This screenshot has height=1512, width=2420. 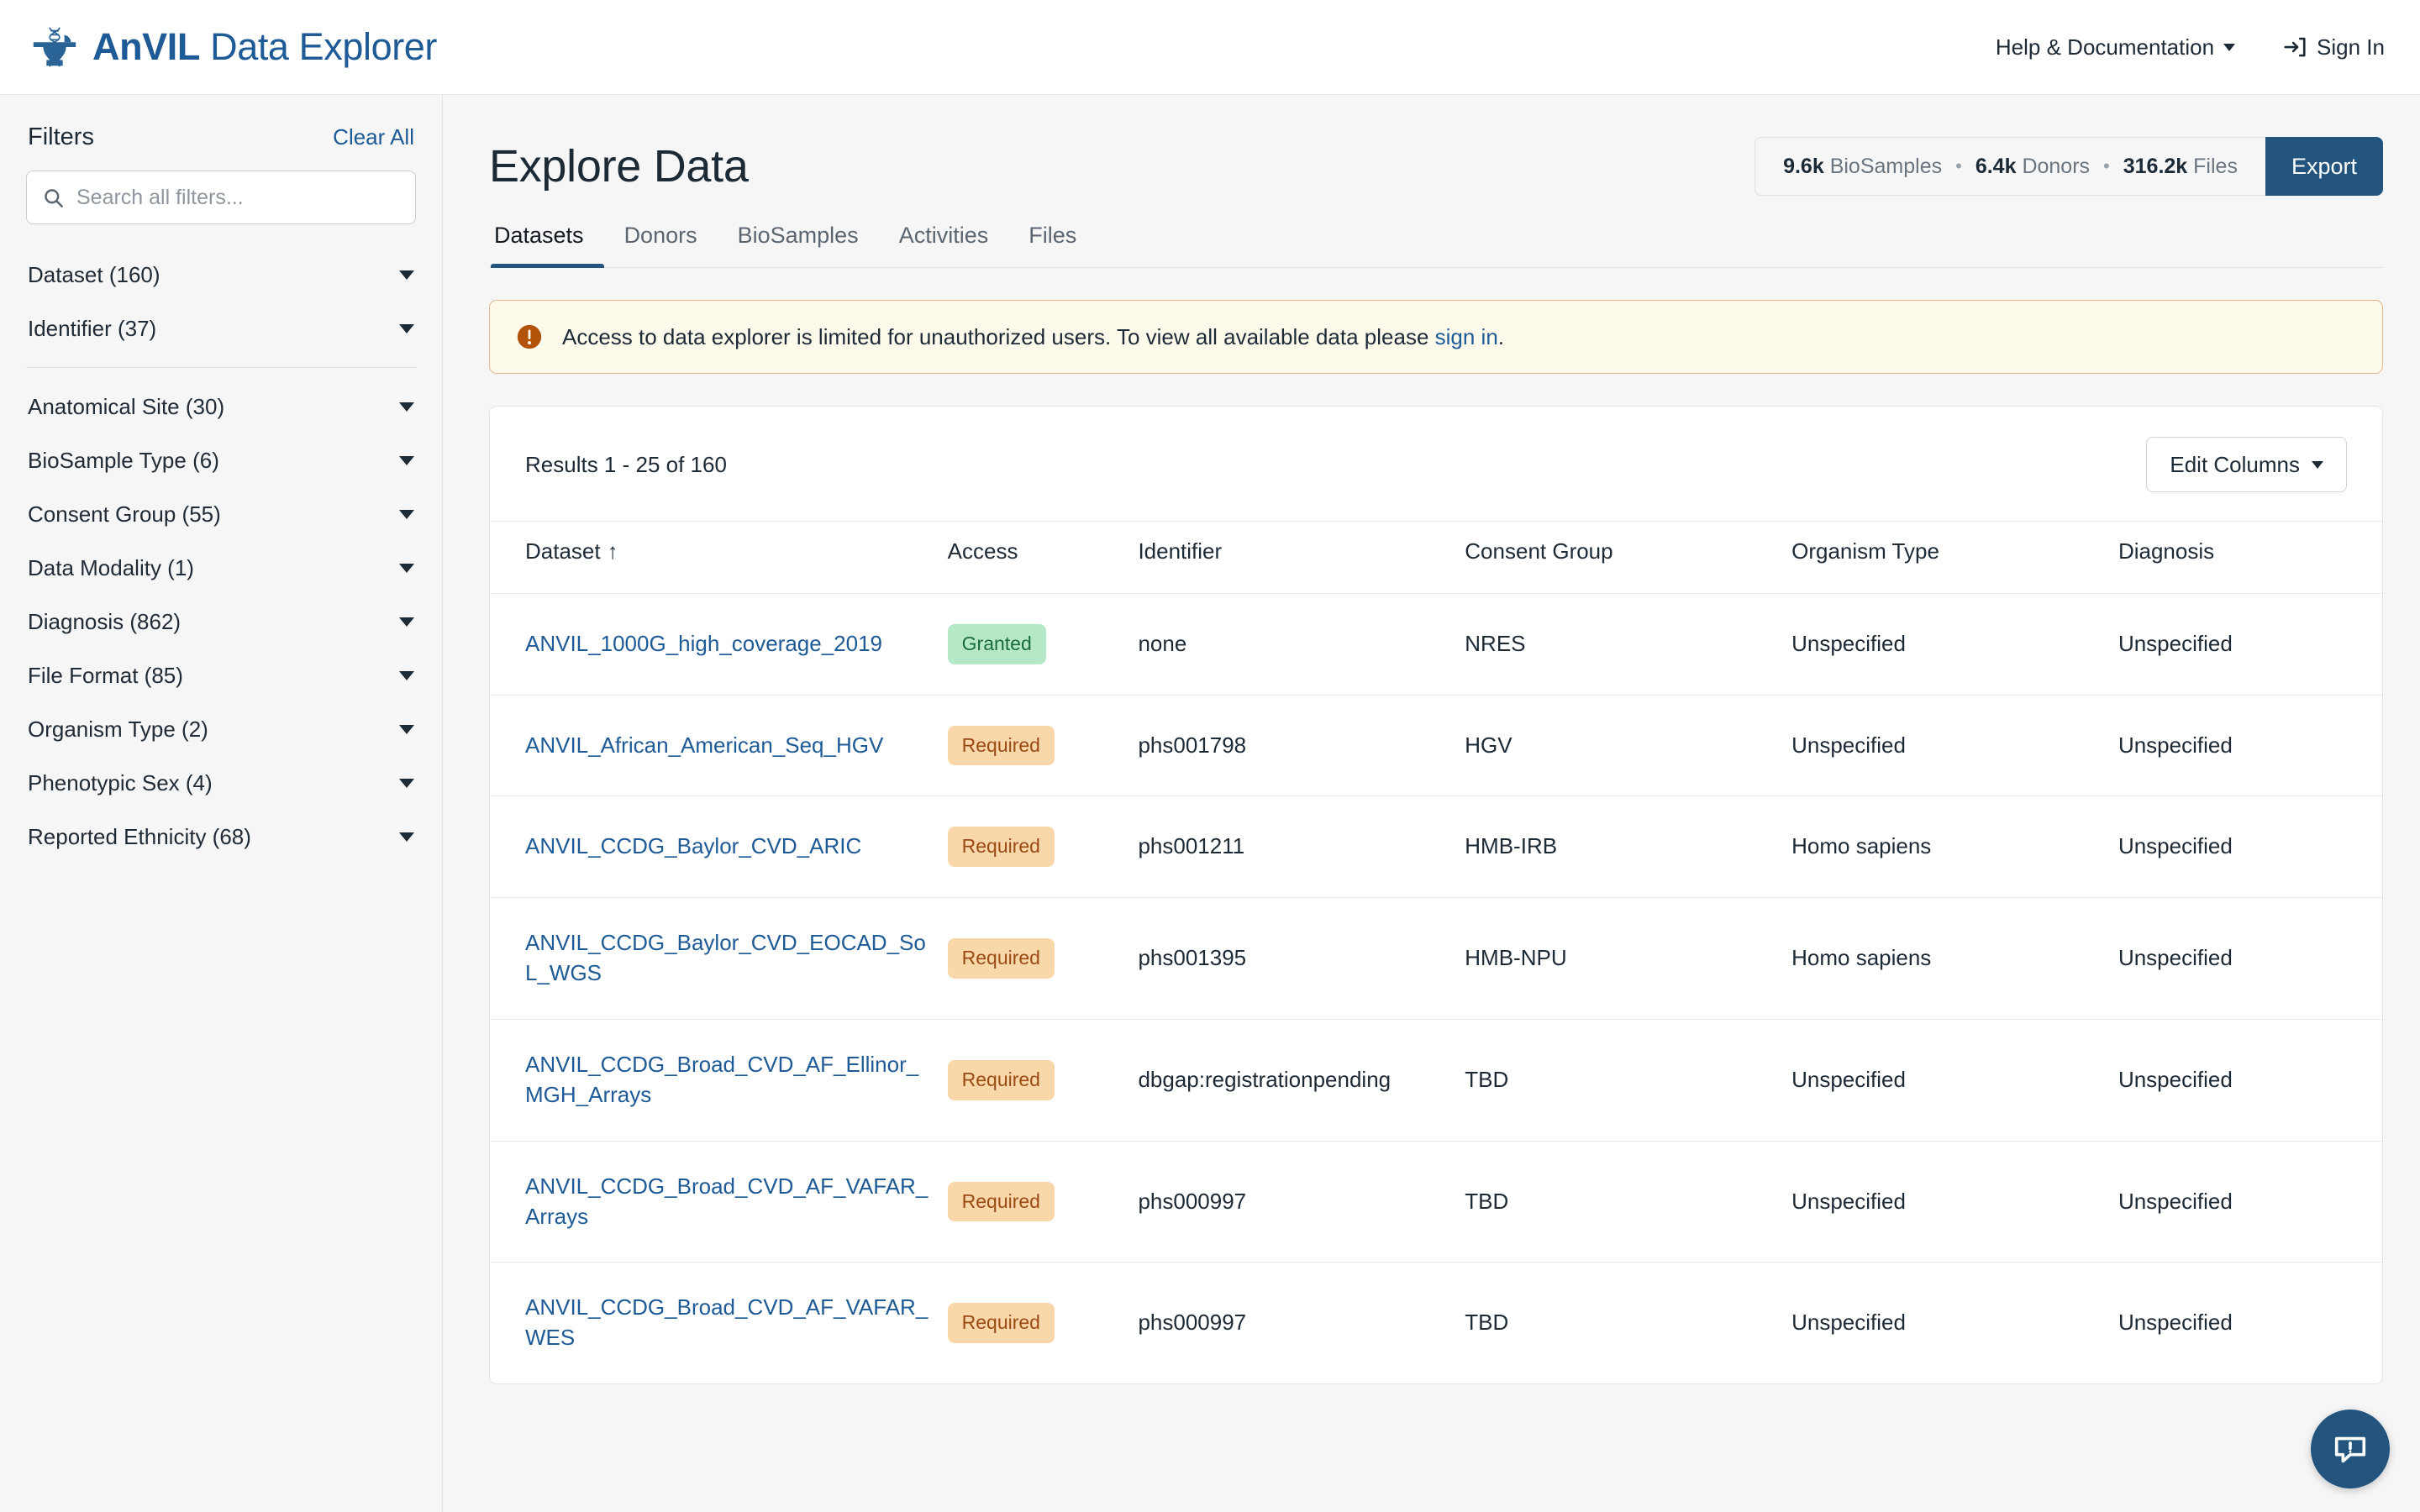 What do you see at coordinates (529, 336) in the screenshot?
I see `alert-circle-icon` at bounding box center [529, 336].